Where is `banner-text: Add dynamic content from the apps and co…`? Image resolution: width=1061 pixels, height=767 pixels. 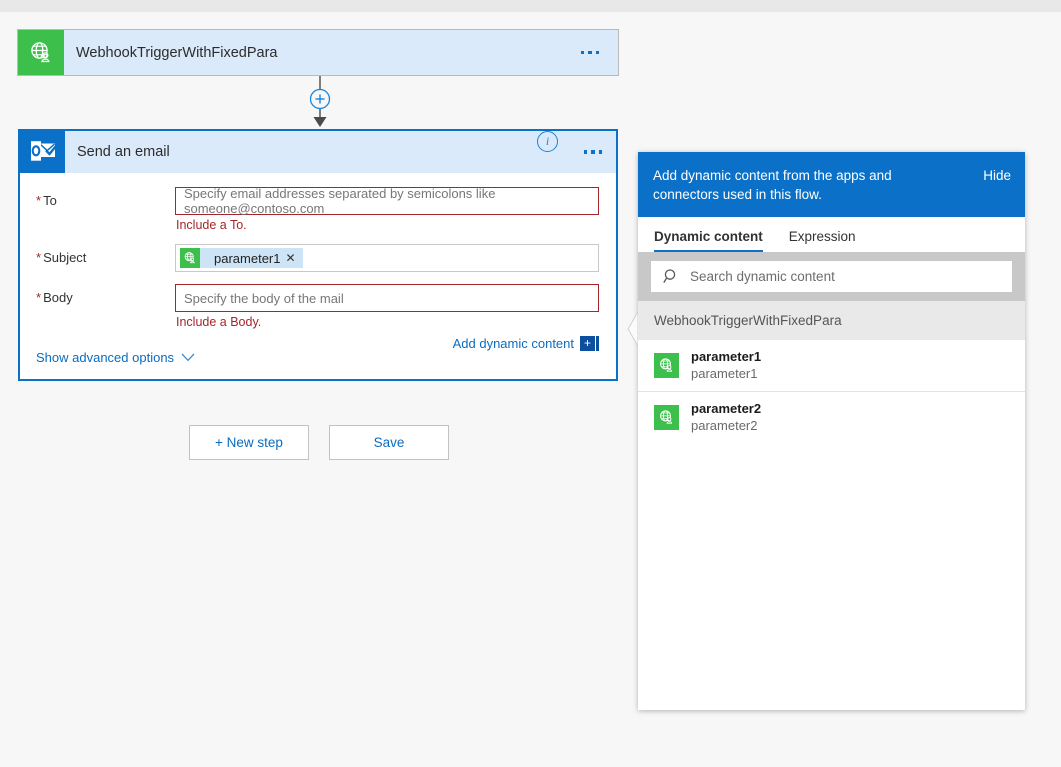 banner-text: Add dynamic content from the apps and co… is located at coordinates (772, 185).